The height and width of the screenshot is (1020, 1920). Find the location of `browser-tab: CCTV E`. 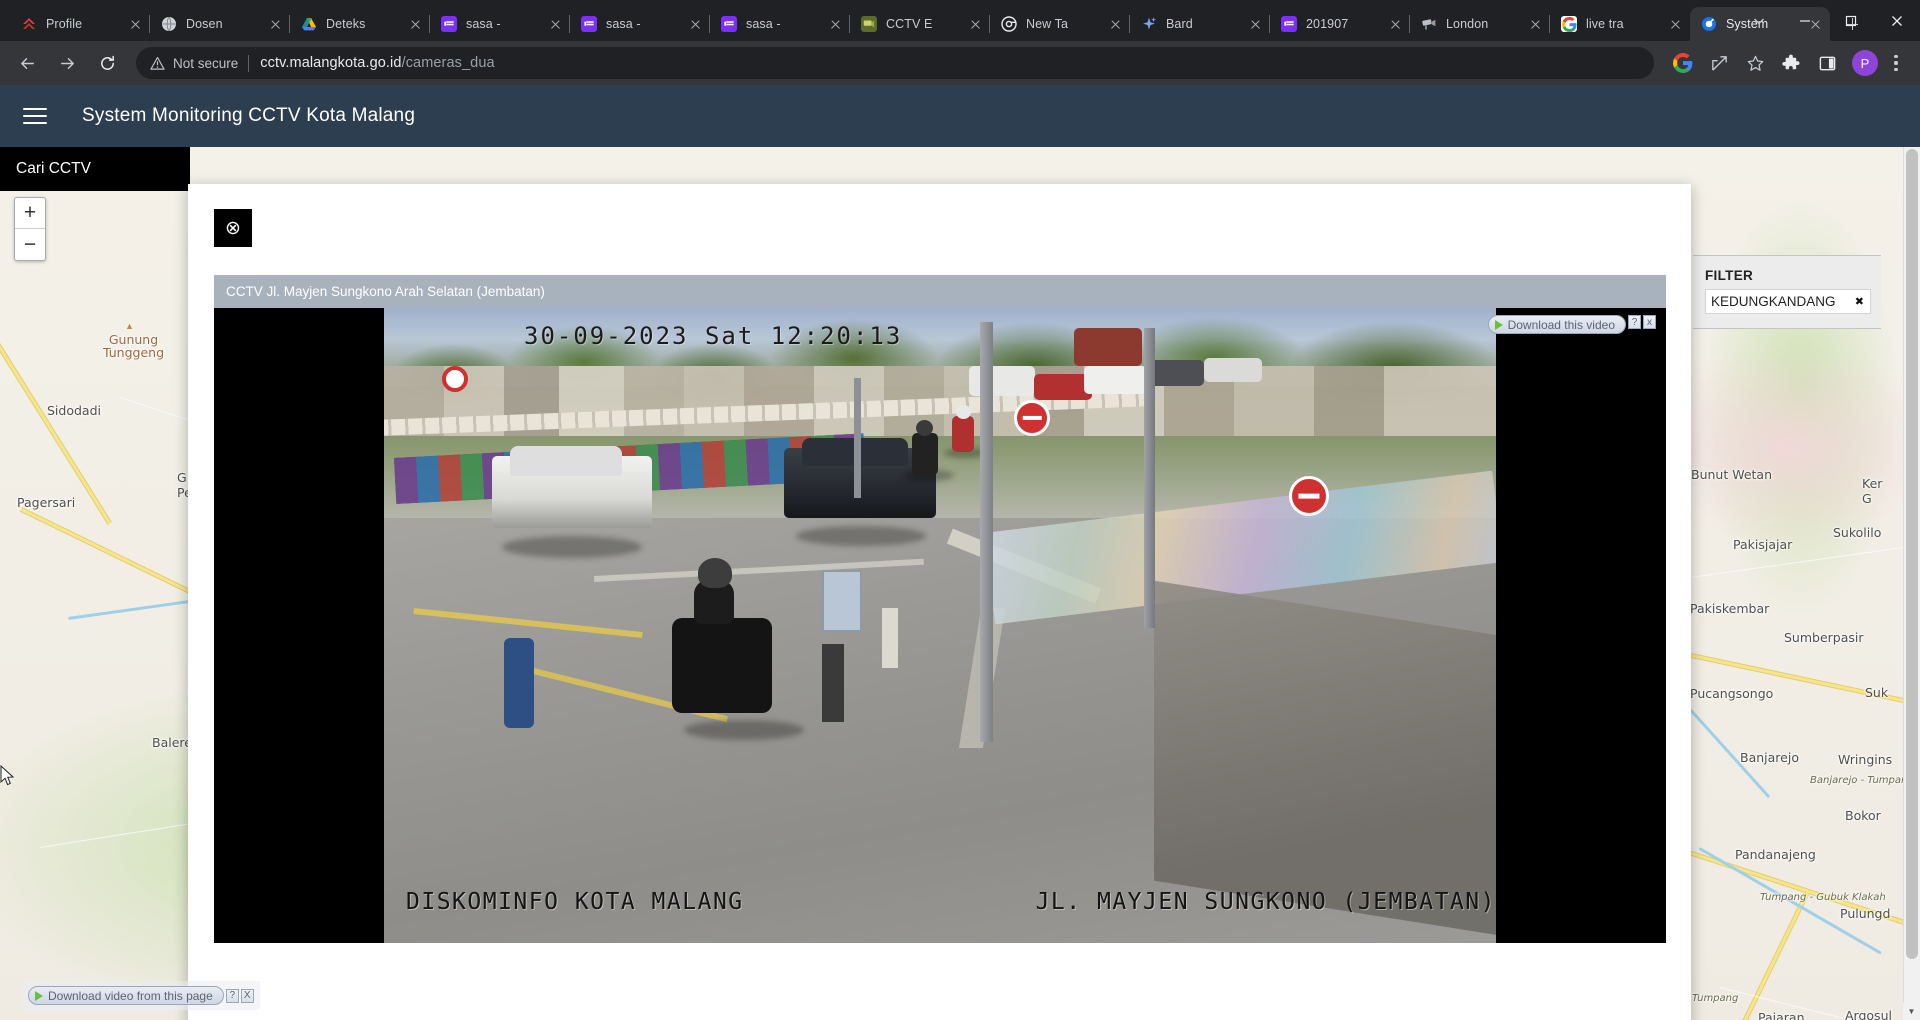

browser-tab: CCTV E is located at coordinates (920, 24).